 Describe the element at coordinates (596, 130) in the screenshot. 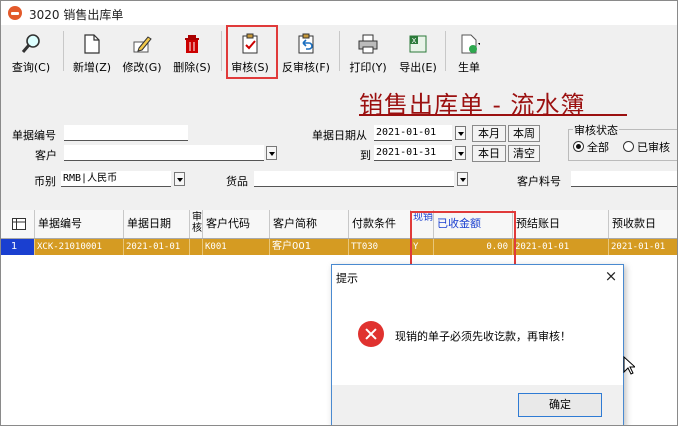

I see `audit-status-label: 审核状态` at that location.